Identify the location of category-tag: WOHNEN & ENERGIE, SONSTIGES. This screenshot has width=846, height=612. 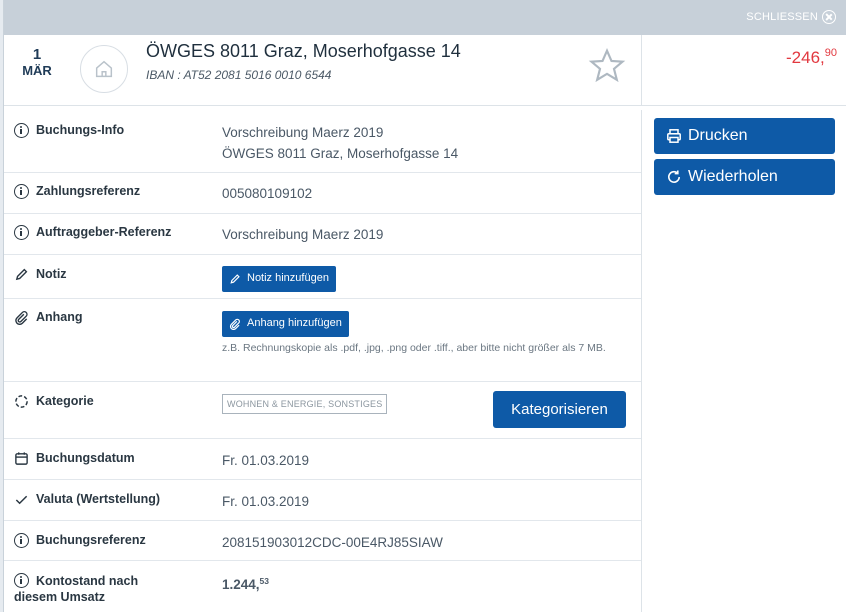
(305, 404).